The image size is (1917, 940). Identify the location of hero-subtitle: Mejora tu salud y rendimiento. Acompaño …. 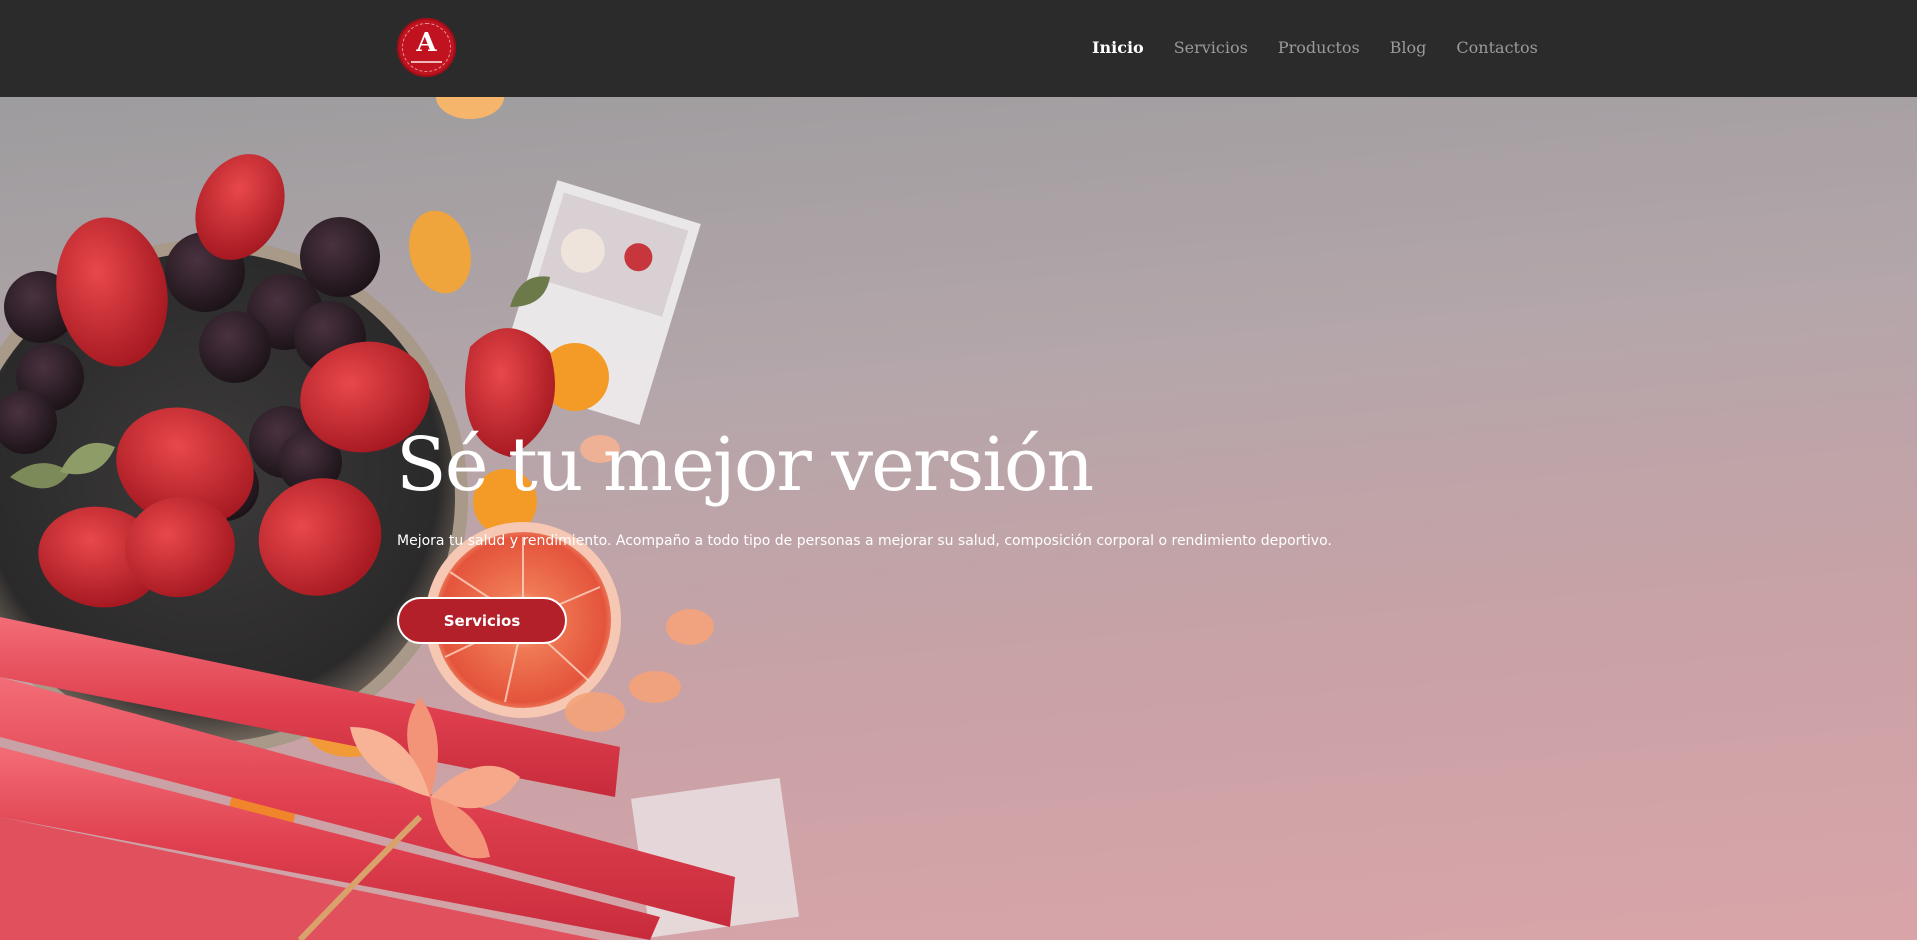
(864, 541).